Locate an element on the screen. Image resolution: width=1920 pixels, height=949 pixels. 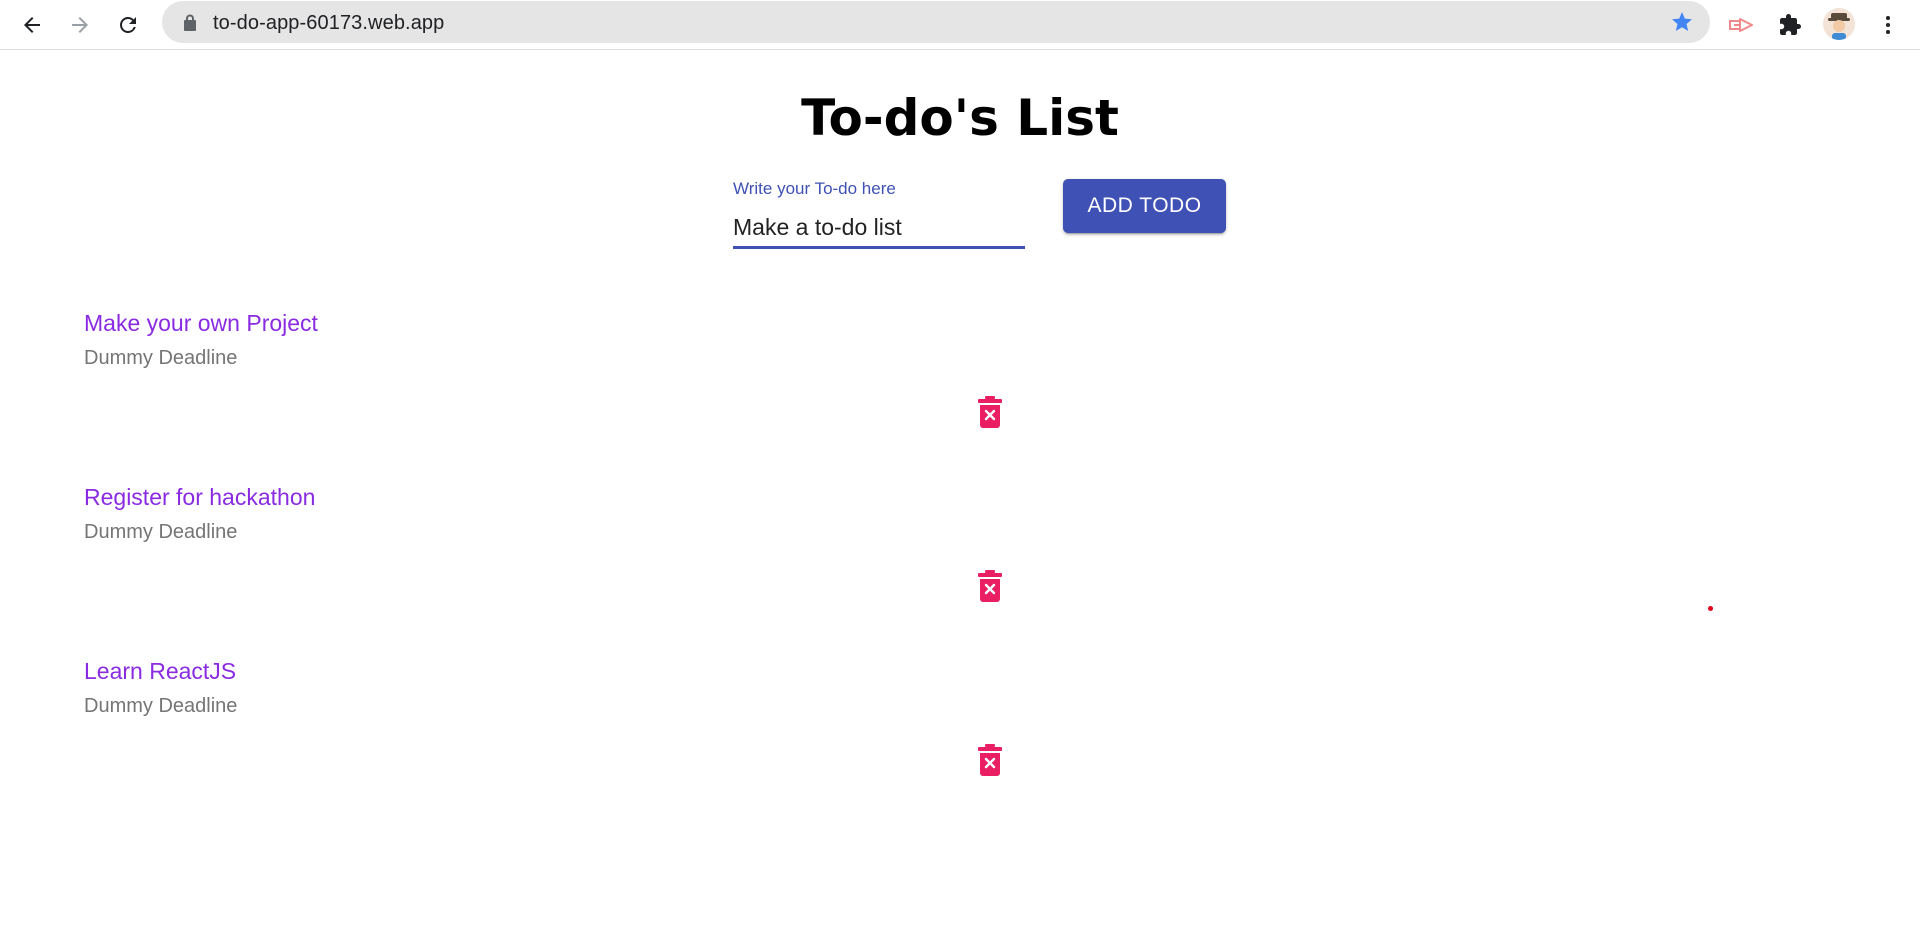
browser-menu-button is located at coordinates (1888, 25).